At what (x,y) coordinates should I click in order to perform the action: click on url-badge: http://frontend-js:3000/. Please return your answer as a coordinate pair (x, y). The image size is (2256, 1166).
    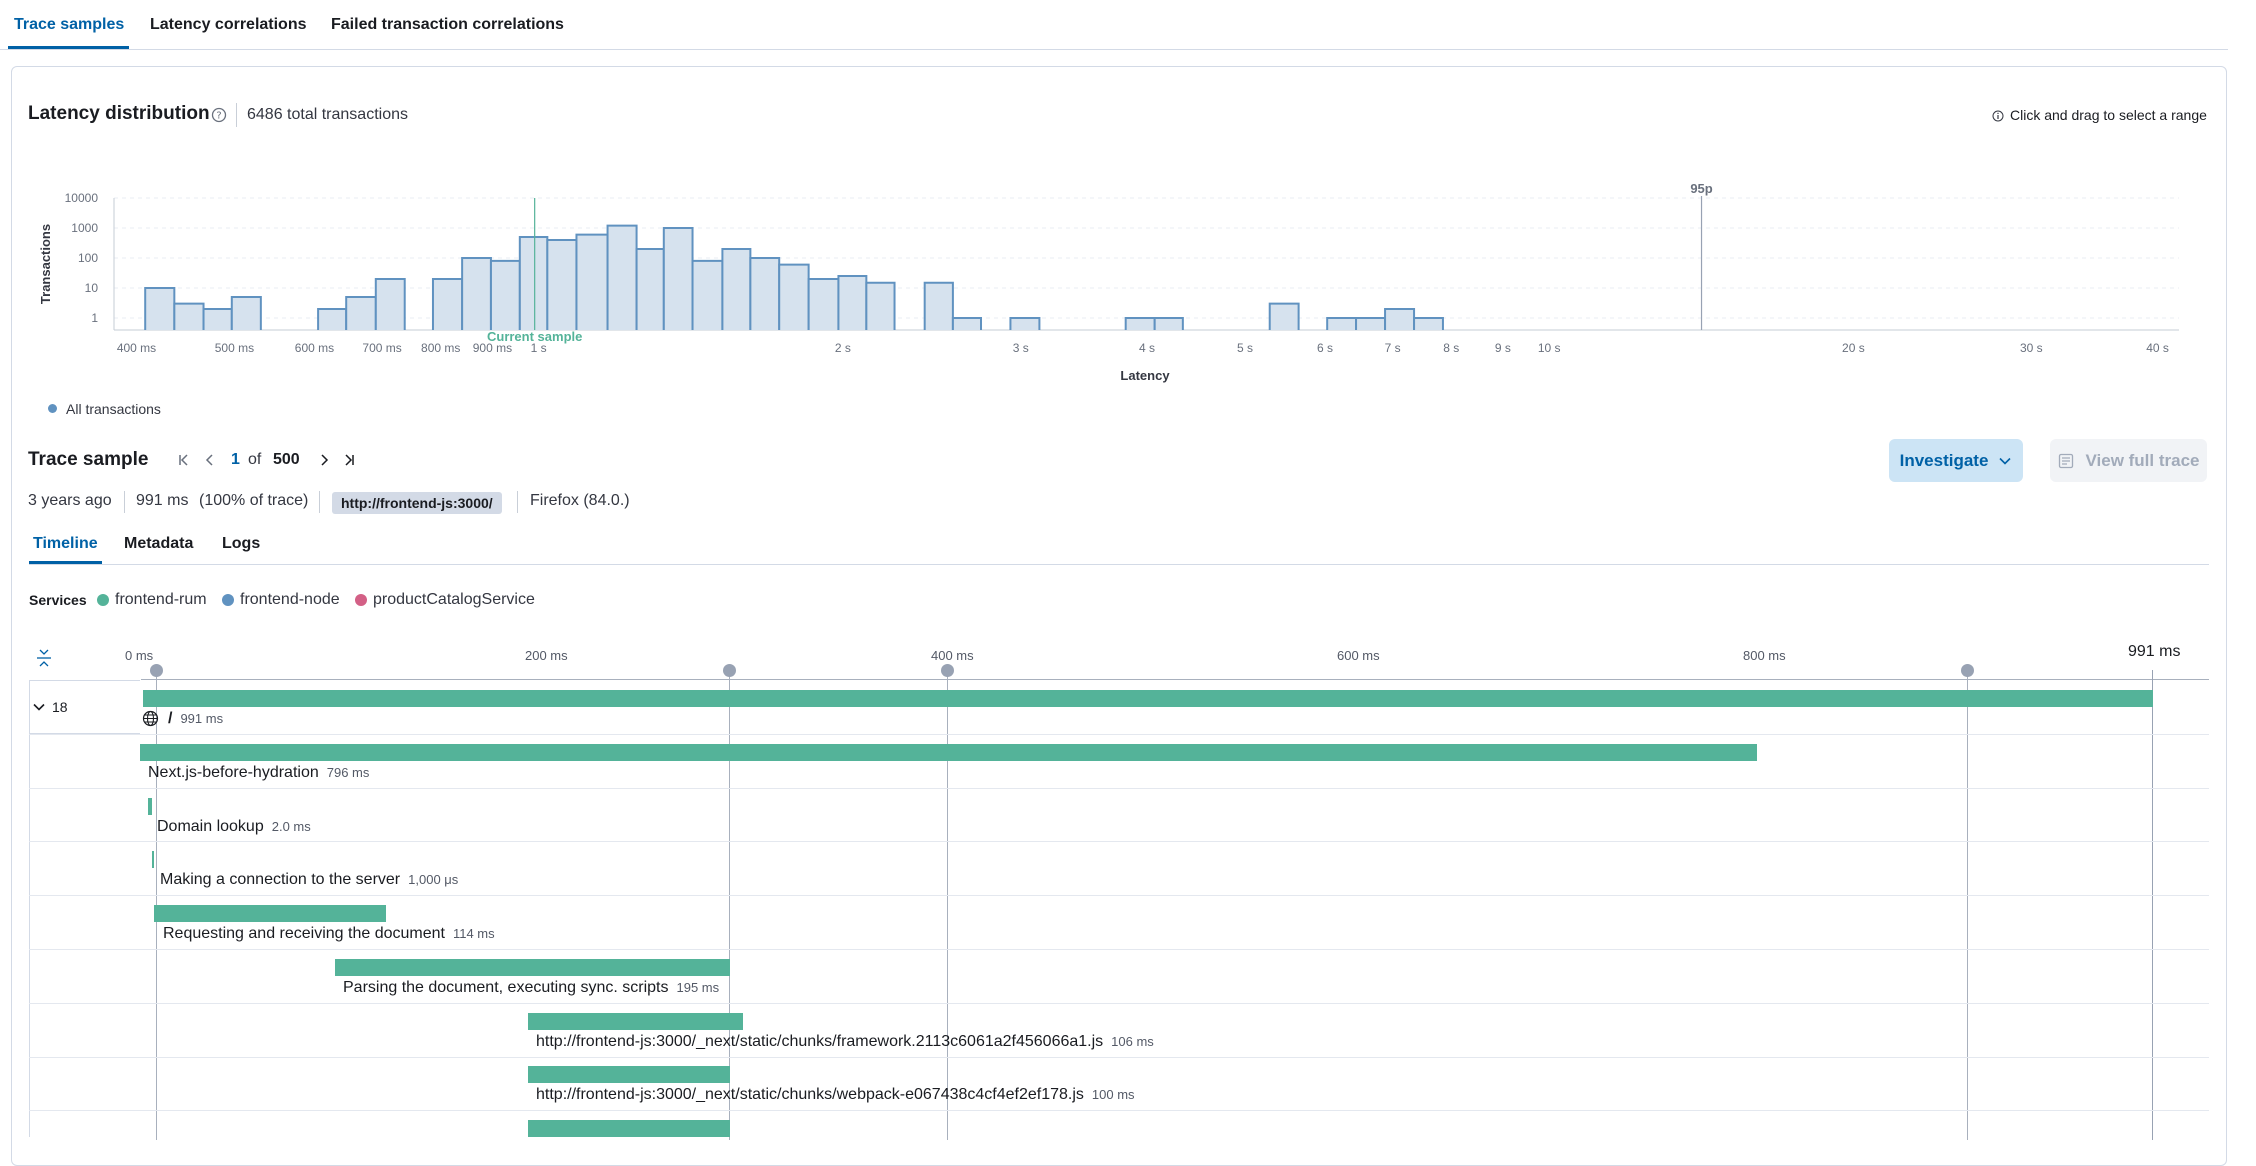
    Looking at the image, I should click on (417, 503).